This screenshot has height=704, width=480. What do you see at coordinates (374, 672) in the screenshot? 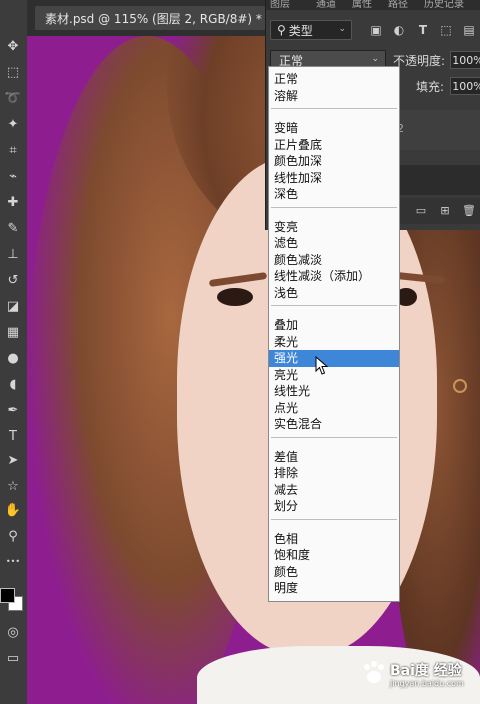
I see `paw-logo-icon` at bounding box center [374, 672].